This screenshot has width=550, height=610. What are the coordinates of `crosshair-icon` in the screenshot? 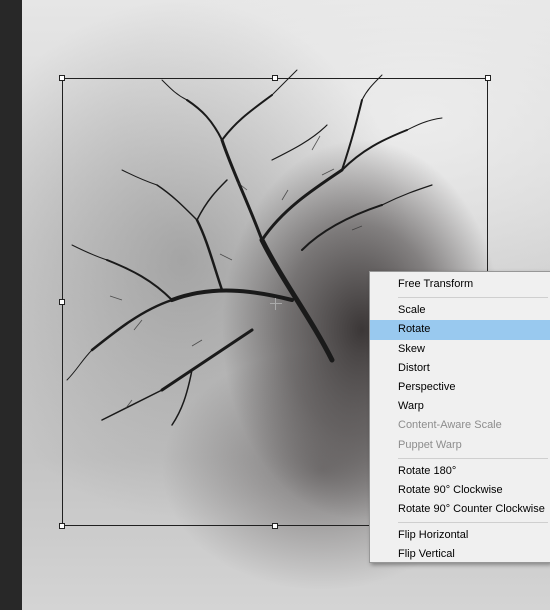 It's located at (276, 304).